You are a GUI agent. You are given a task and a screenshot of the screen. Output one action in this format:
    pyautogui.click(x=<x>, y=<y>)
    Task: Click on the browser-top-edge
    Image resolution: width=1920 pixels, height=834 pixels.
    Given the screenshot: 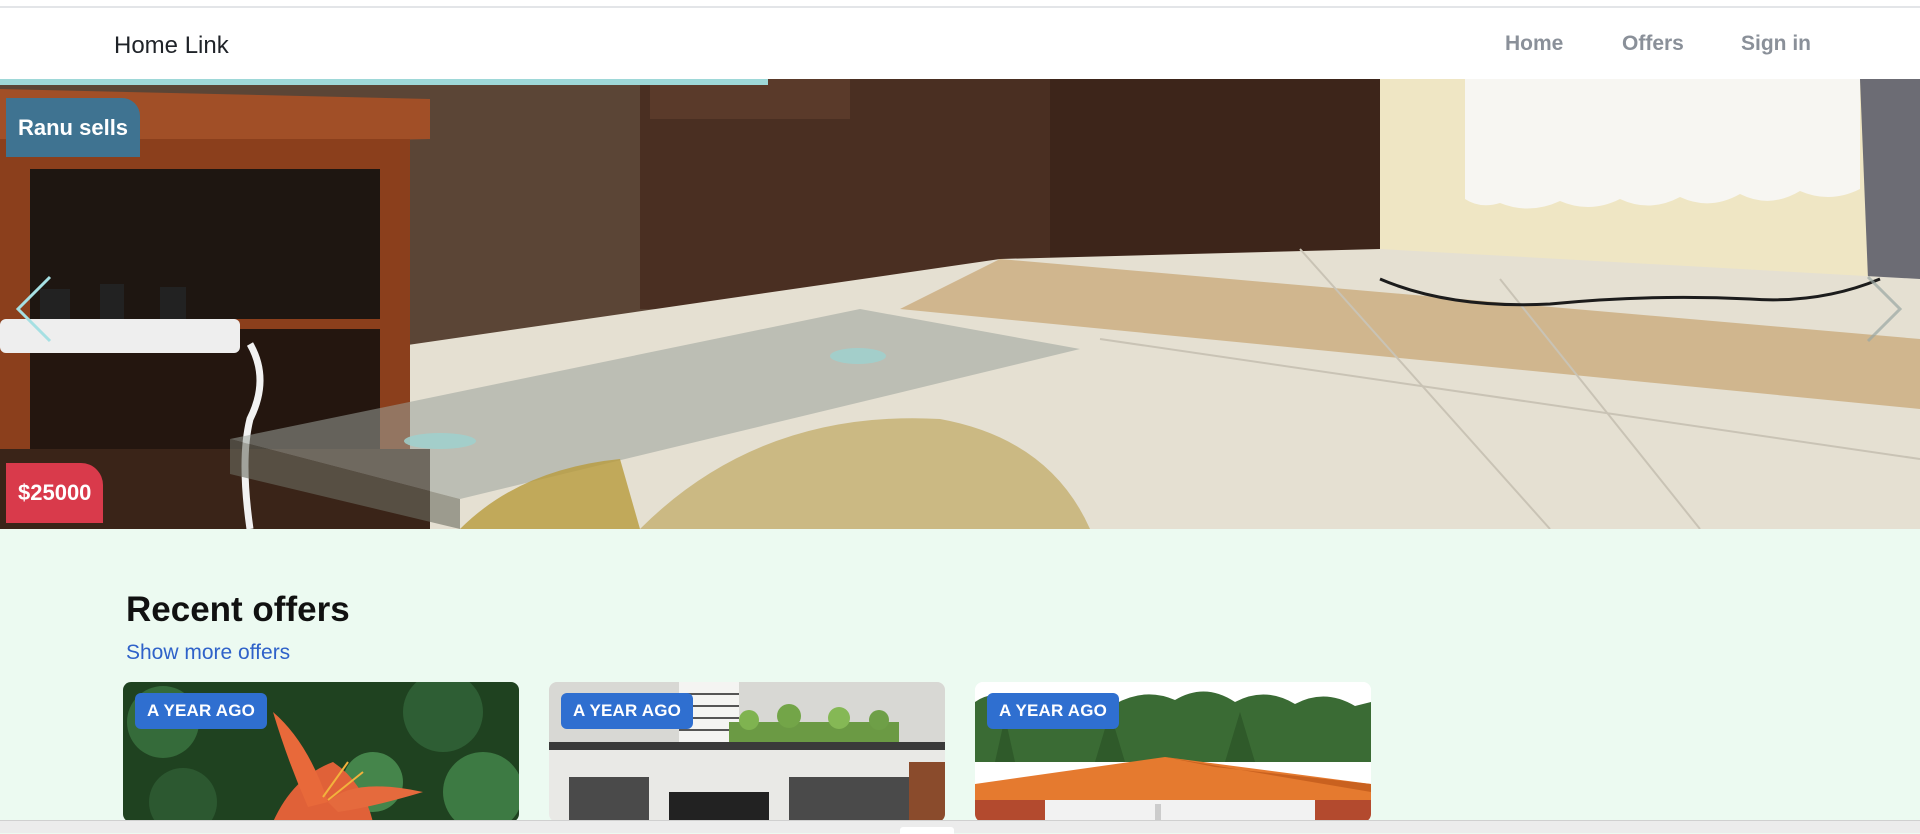 What is the action you would take?
    pyautogui.click(x=960, y=4)
    